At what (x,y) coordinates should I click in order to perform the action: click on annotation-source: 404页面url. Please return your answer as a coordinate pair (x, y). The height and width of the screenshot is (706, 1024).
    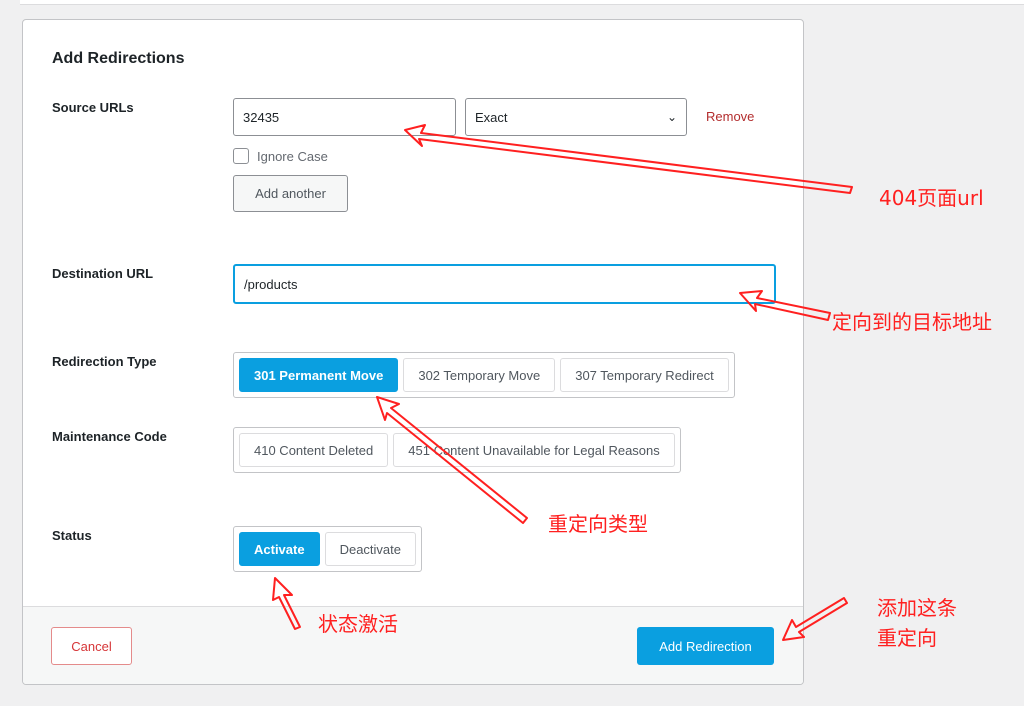
    Looking at the image, I should click on (931, 198).